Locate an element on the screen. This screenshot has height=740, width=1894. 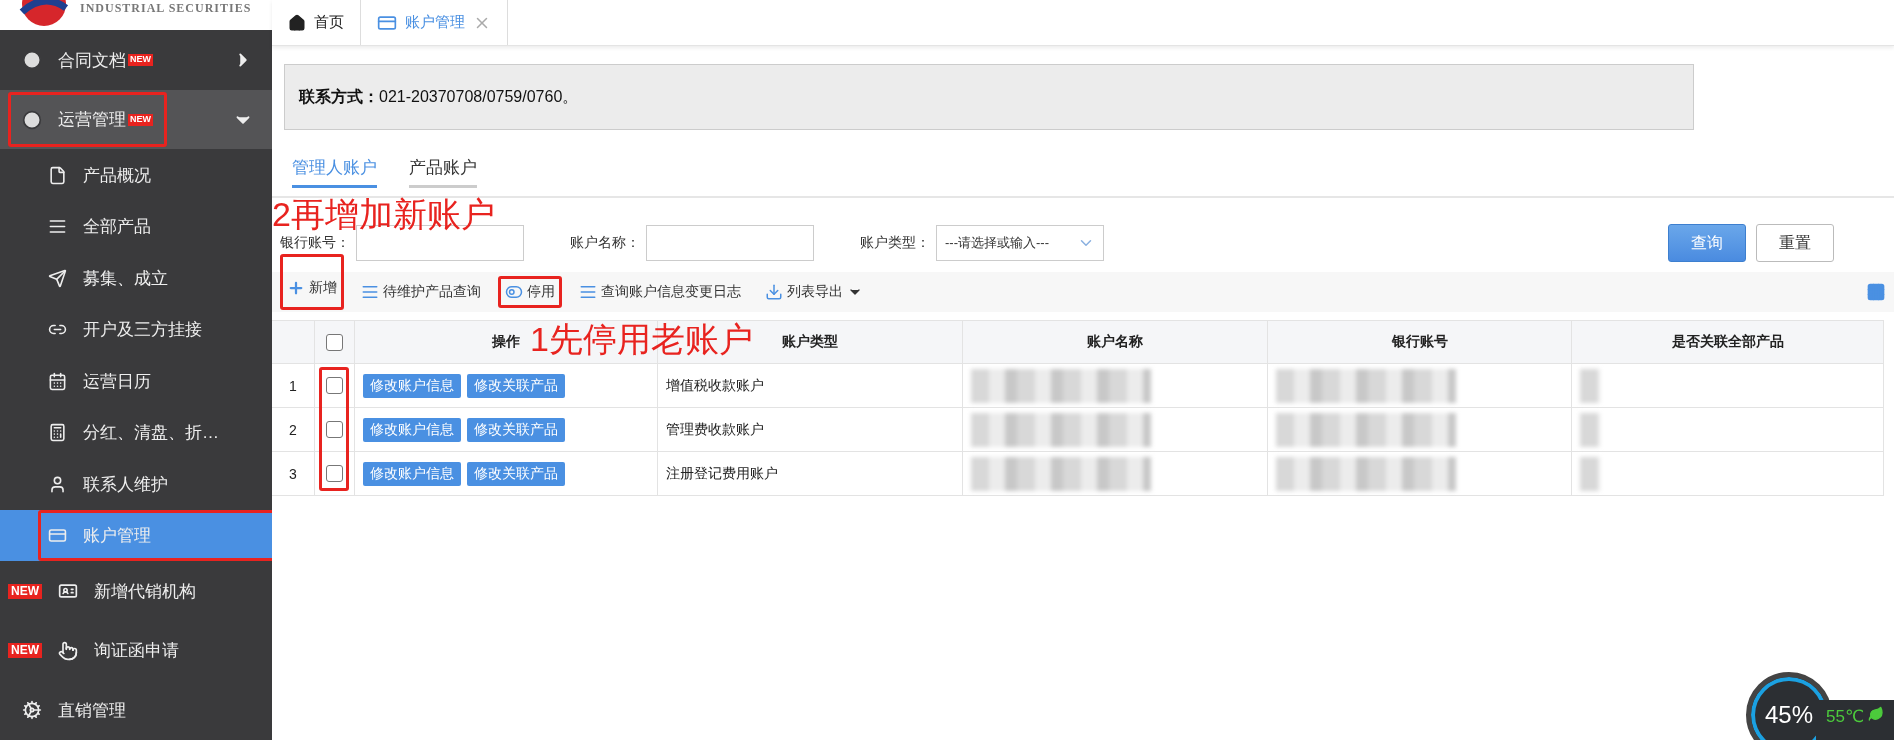
table-cell: 注册登记费用账户 is located at coordinates (722, 473).